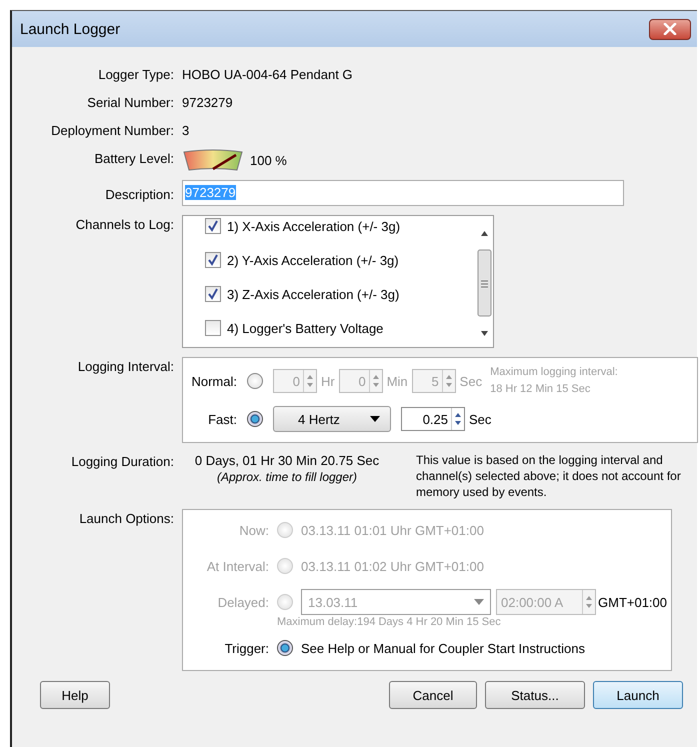 This screenshot has height=747, width=700. I want to click on unit-label: Min, so click(397, 381).